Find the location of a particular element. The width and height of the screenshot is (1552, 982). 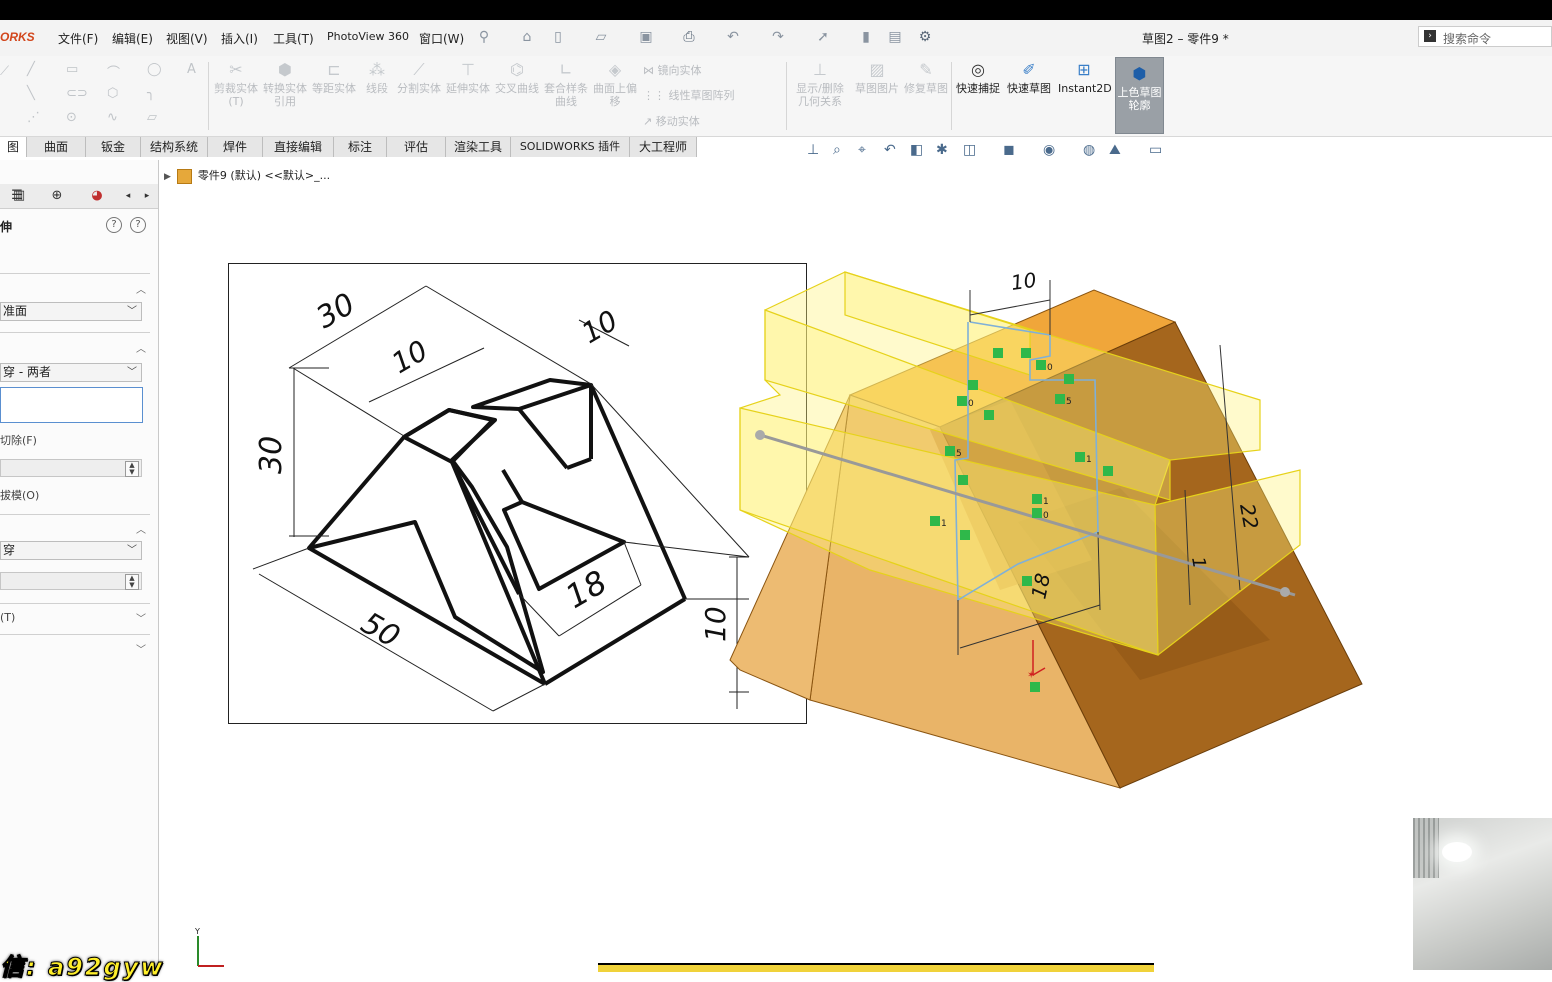

tab-direct-editing: 直接编辑 is located at coordinates (298, 147).